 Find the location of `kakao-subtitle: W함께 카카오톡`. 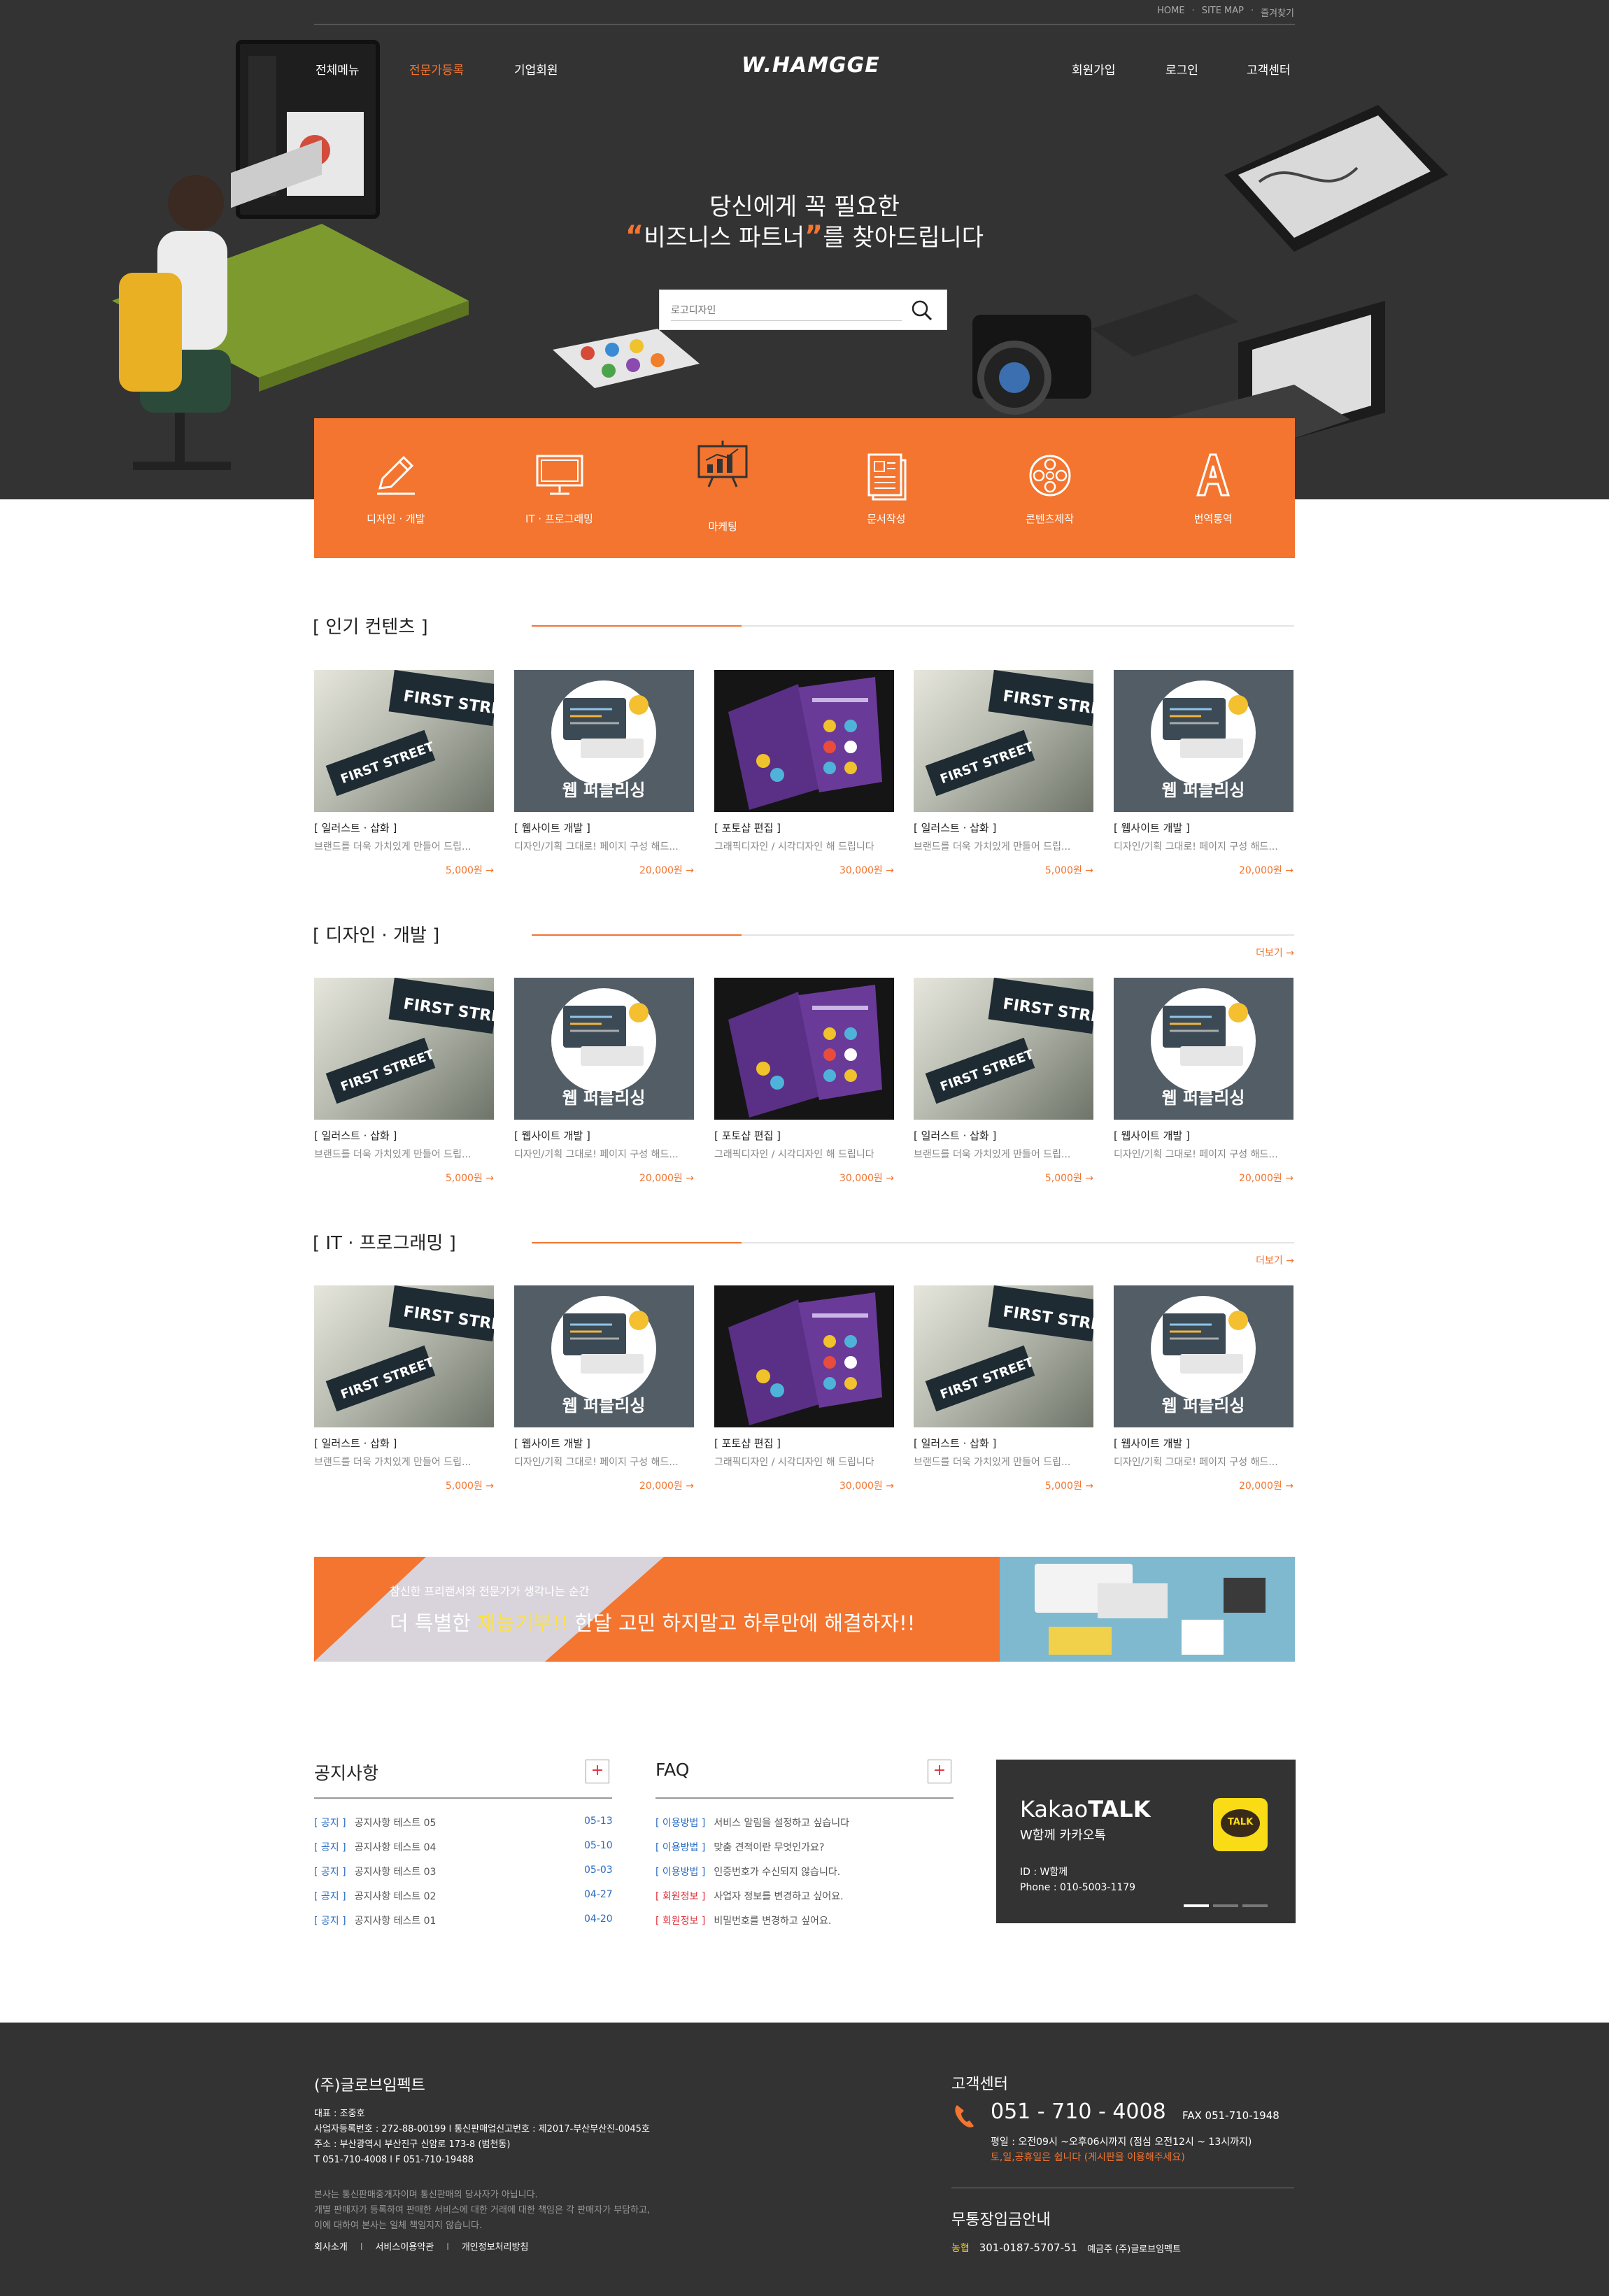

kakao-subtitle: W함께 카카오톡 is located at coordinates (1063, 1835).